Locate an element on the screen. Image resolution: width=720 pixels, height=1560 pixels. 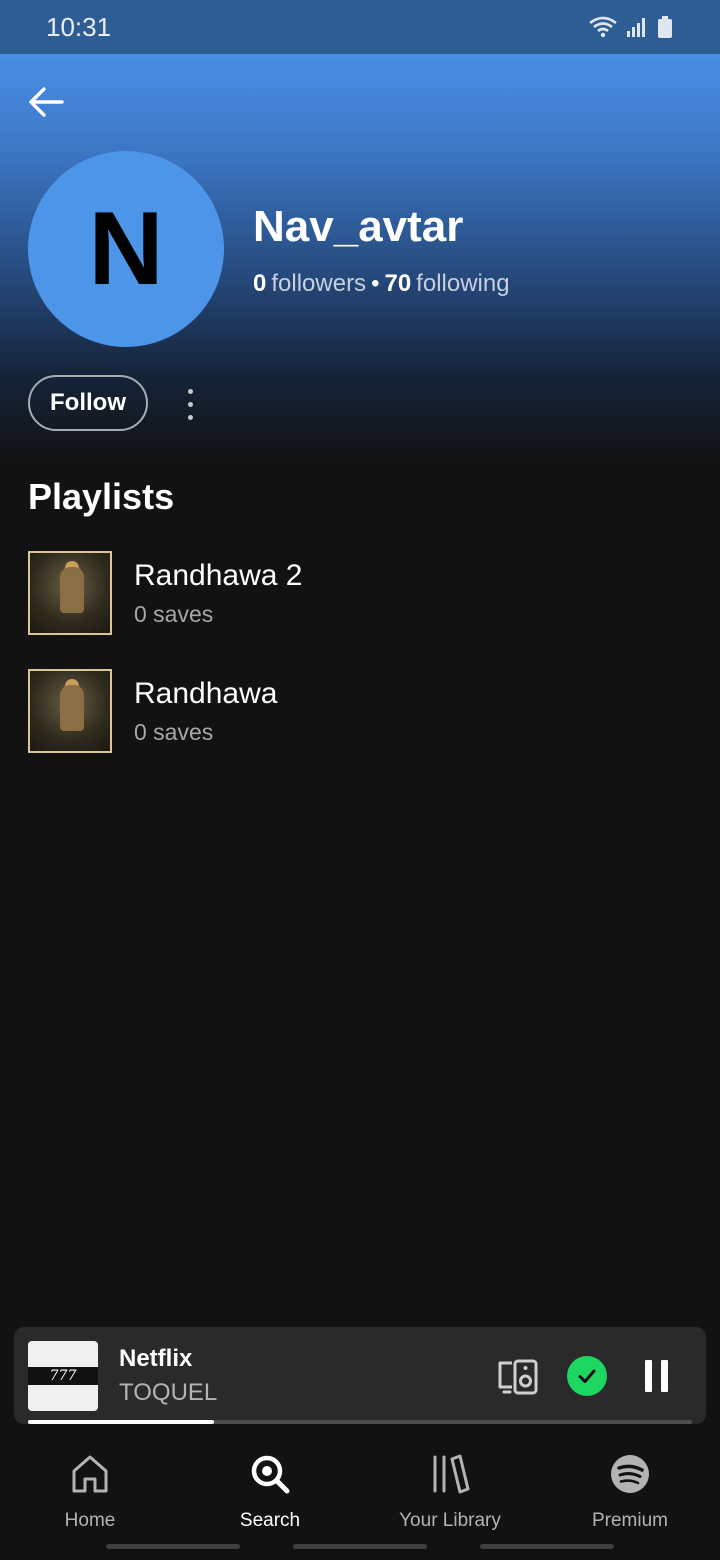
status-time: 10:31 is located at coordinates (79, 26).